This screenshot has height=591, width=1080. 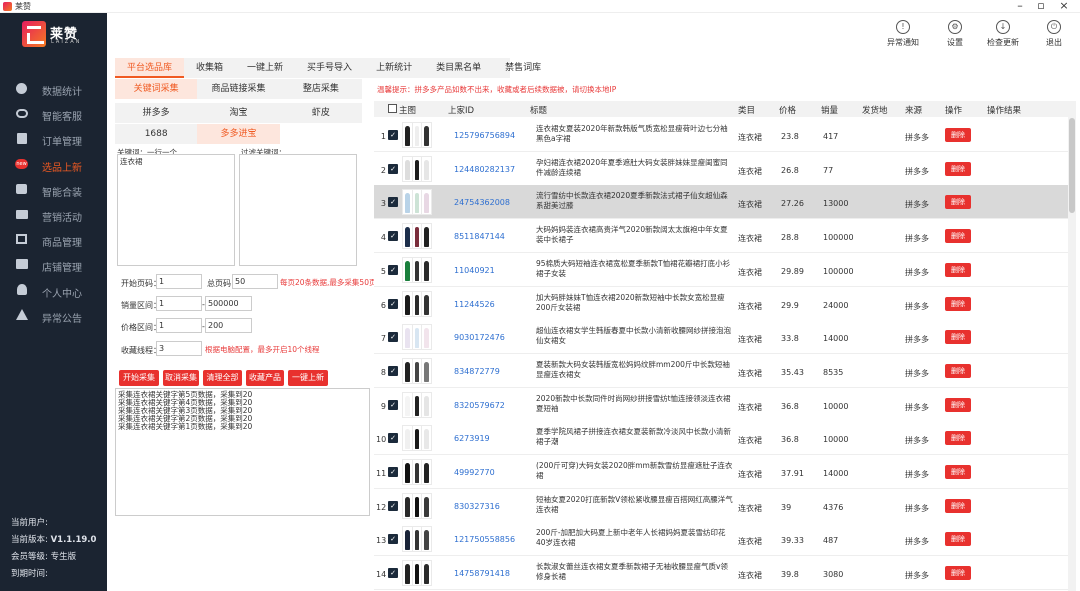 What do you see at coordinates (222, 378) in the screenshot?
I see `clear-all-button: 清理全部` at bounding box center [222, 378].